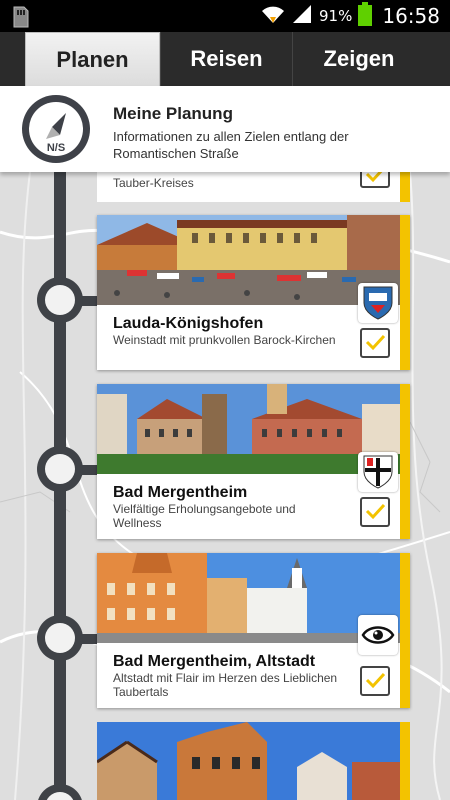  What do you see at coordinates (336, 16) in the screenshot?
I see `battery-percent: 91%` at bounding box center [336, 16].